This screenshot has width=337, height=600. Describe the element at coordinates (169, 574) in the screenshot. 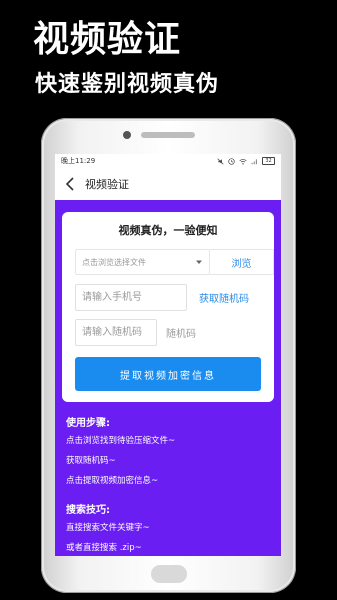

I see `home-button` at that location.